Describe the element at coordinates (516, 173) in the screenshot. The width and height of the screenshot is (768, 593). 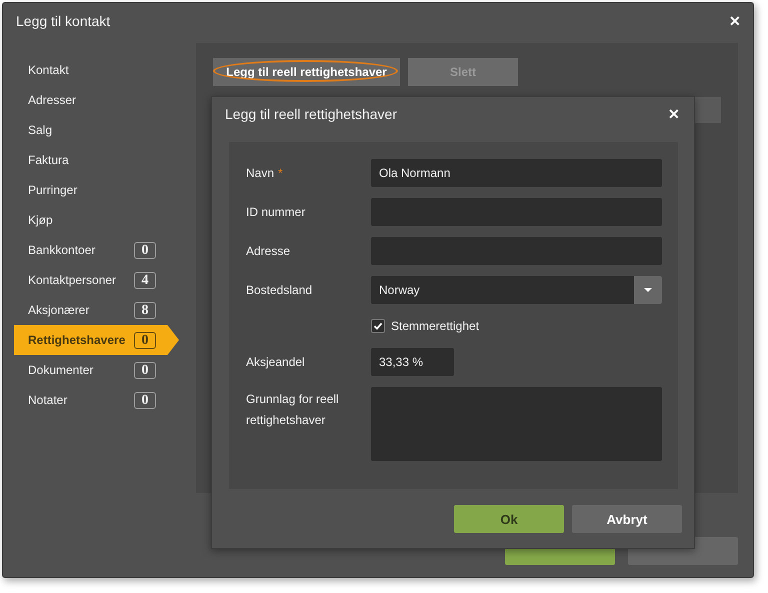
I see `input-field: Ola Normann` at that location.